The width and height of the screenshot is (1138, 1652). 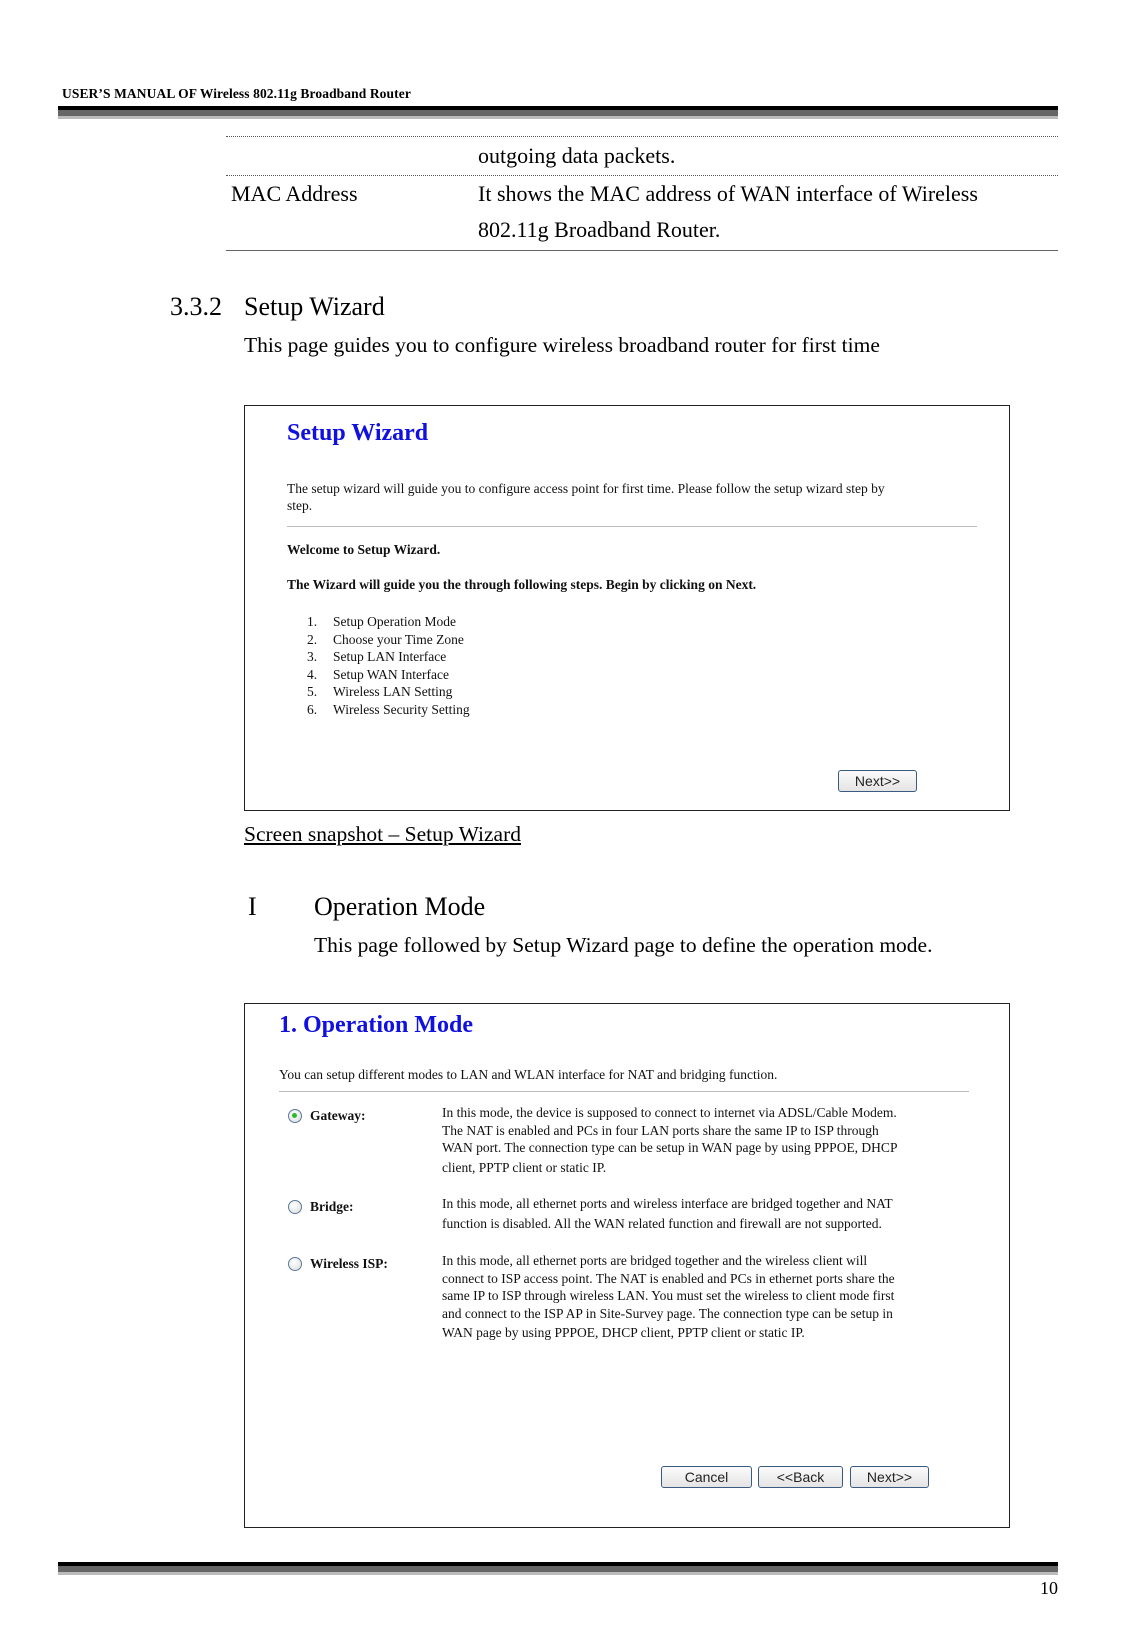 What do you see at coordinates (295, 1207) in the screenshot?
I see `bridge-radio` at bounding box center [295, 1207].